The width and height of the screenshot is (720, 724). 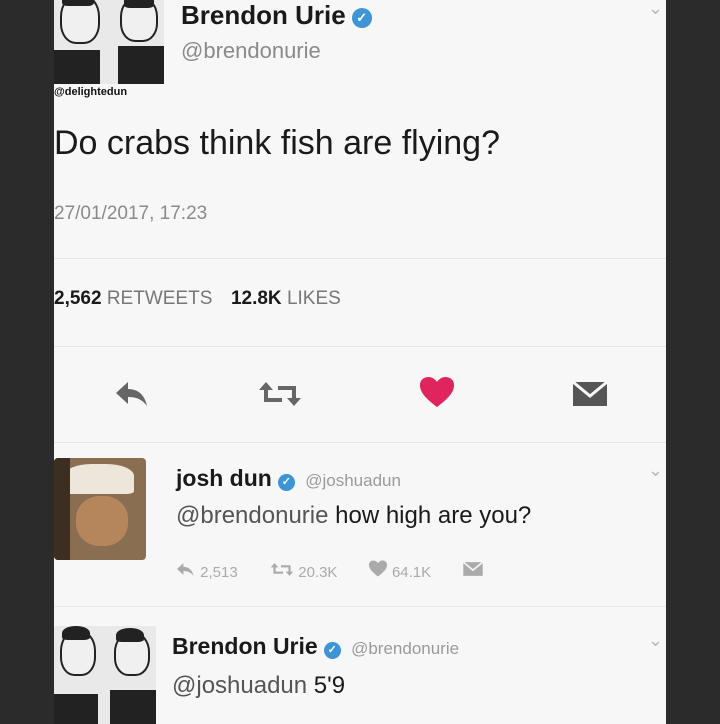 I want to click on reply-body: how high are you?, so click(x=430, y=515).